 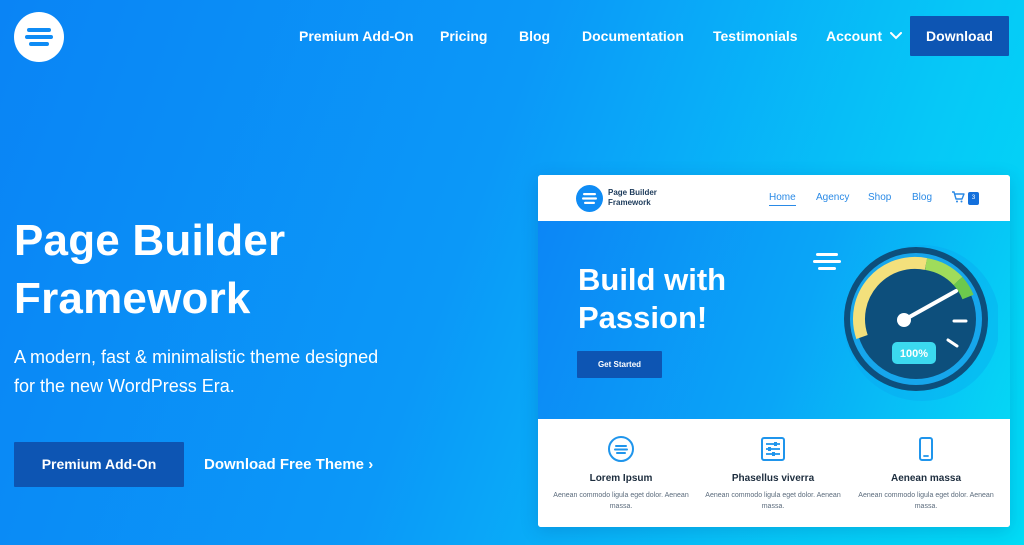 What do you see at coordinates (926, 449) in the screenshot?
I see `mobile-phone-icon` at bounding box center [926, 449].